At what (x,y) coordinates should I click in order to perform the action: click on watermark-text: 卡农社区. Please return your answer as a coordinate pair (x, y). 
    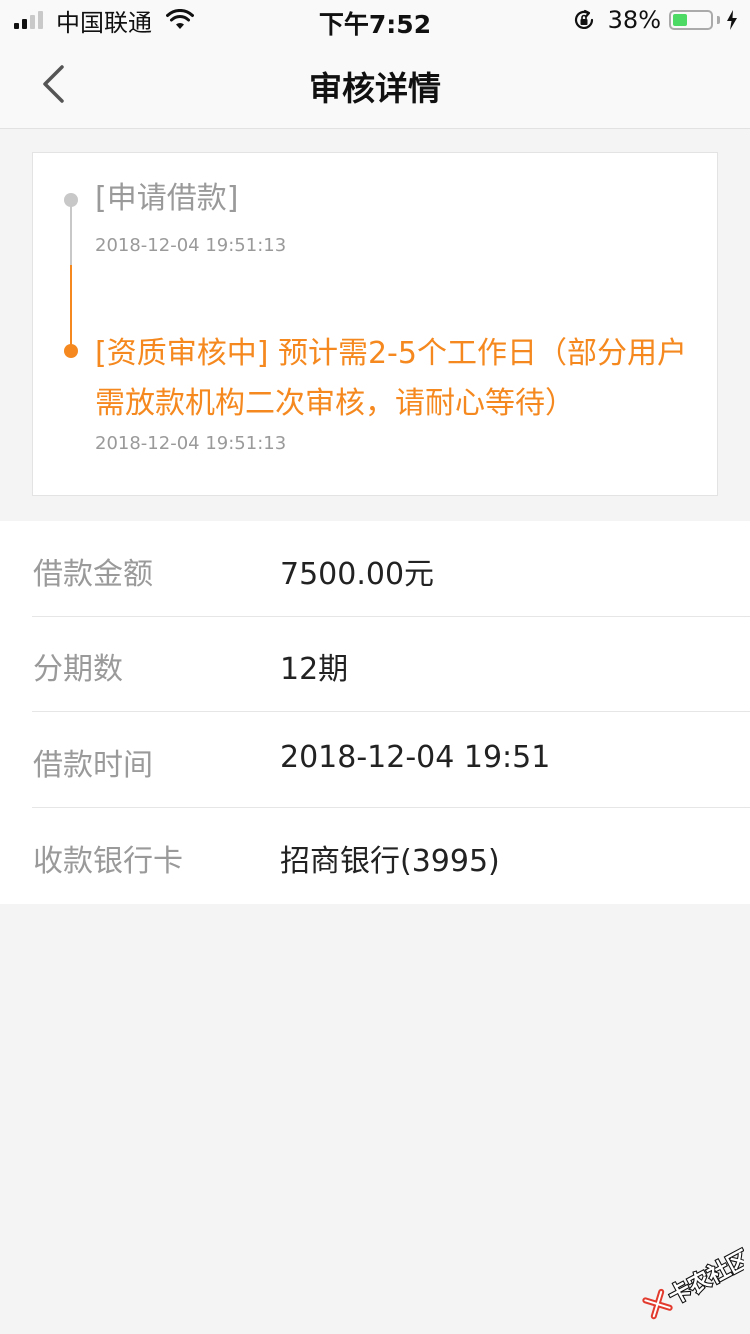
    Looking at the image, I should click on (704, 1278).